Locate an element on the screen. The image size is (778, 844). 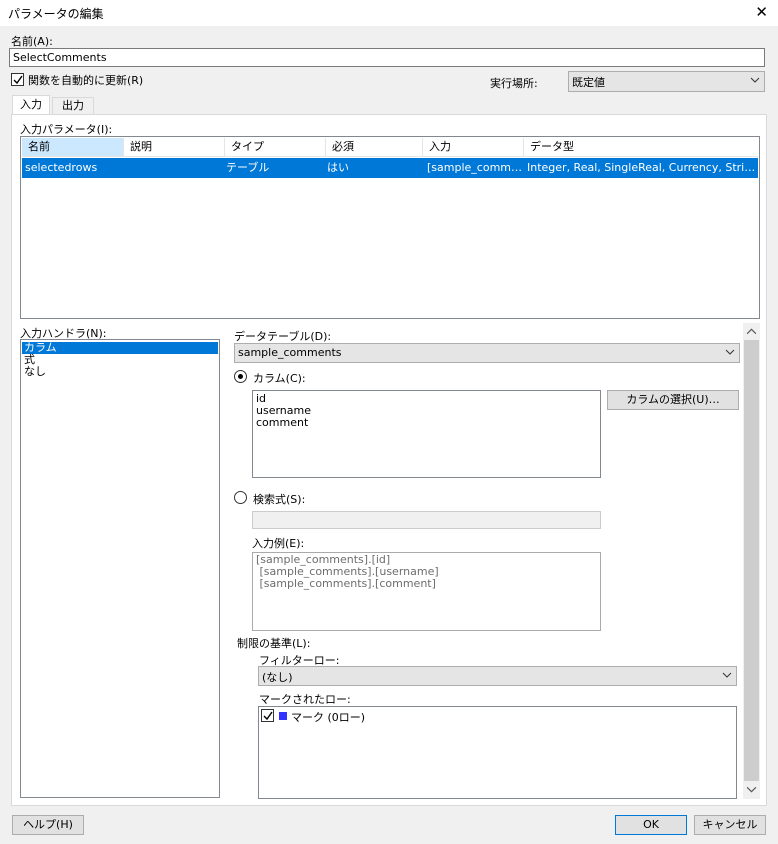
auto-update-label: 関数を自動的に更新(R) is located at coordinates (86, 80).